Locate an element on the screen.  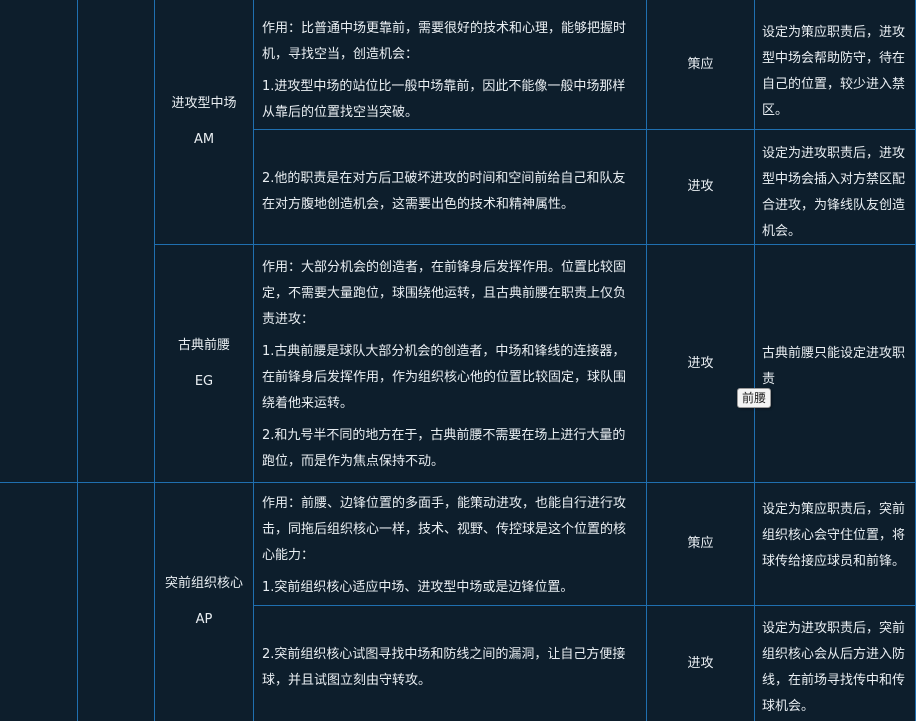
note-text: 古典前腰只能设定进攻职责 is located at coordinates (834, 366).